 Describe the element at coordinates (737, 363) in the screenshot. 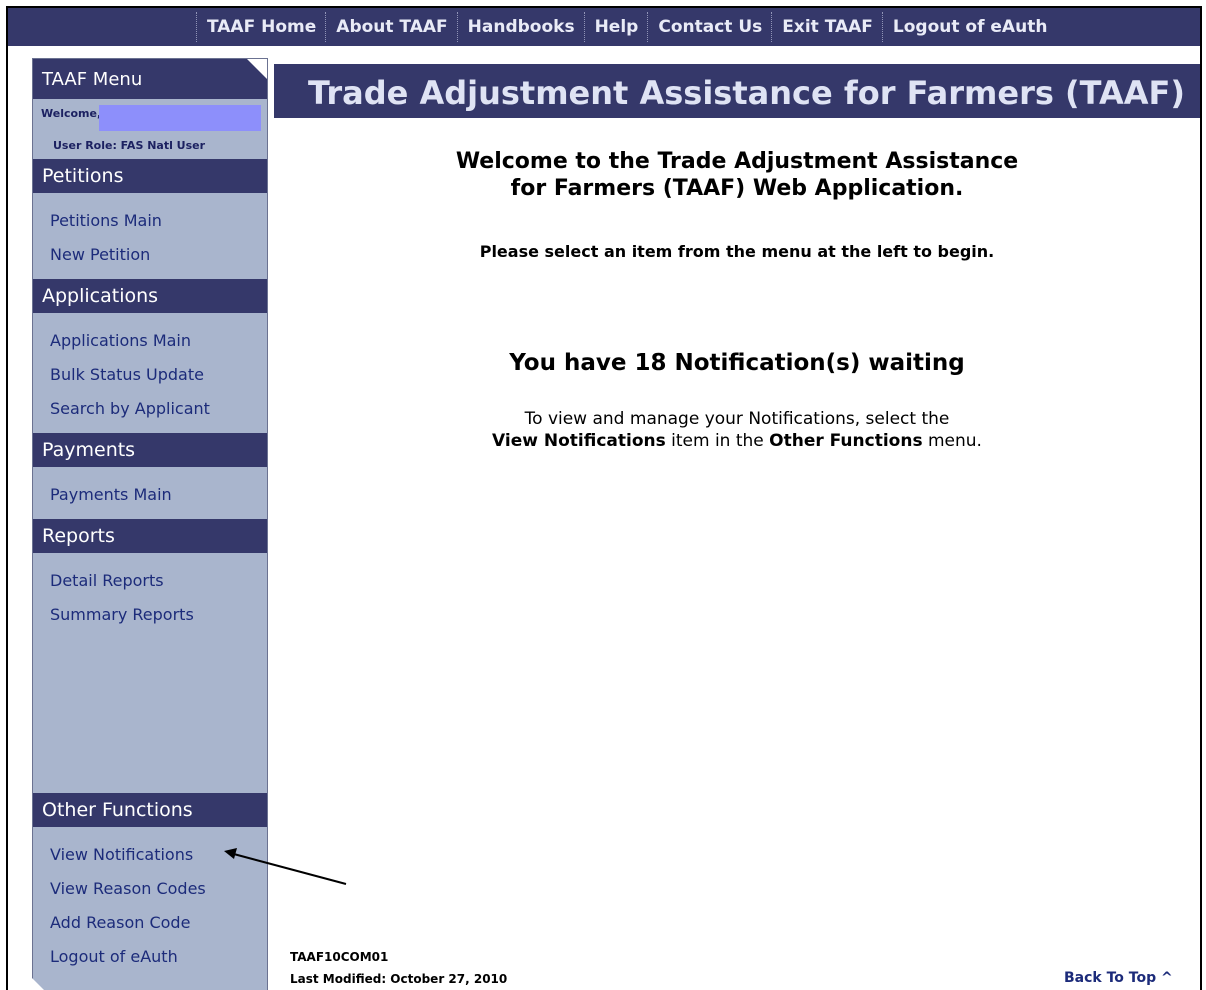

I see `notification-heading: You have 18 Notification(s) waiting` at that location.